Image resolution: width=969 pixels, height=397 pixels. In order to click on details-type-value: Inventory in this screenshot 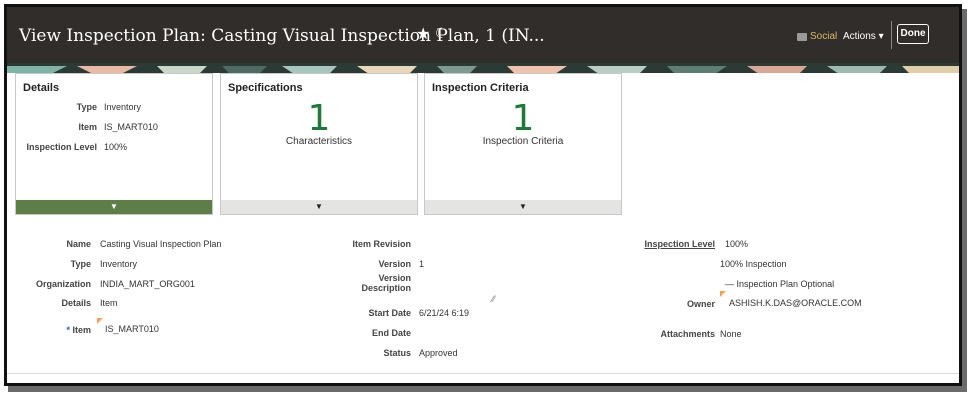, I will do `click(123, 107)`.